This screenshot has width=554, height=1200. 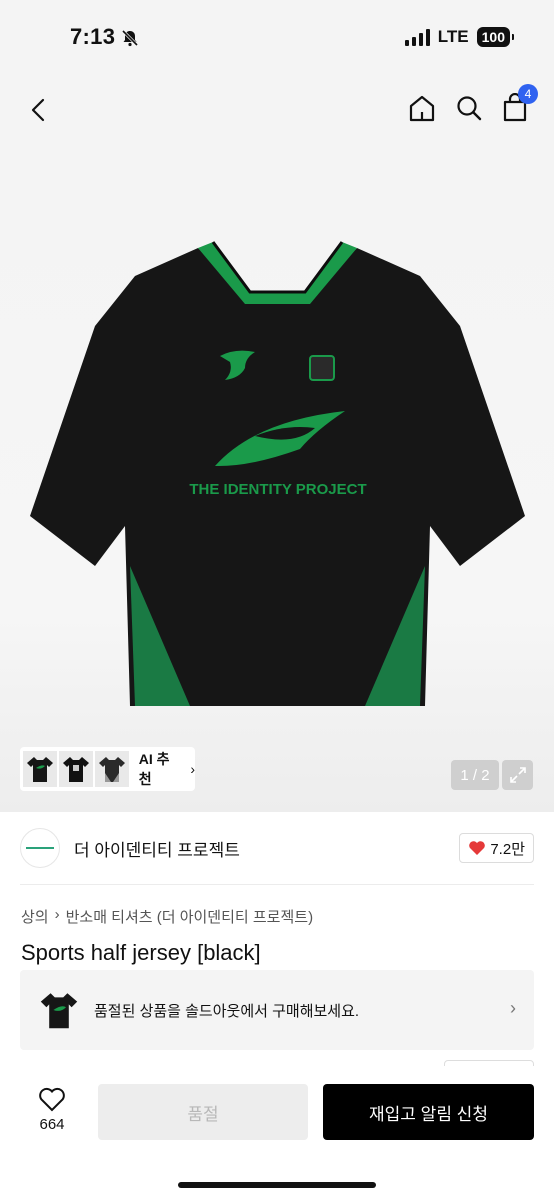 I want to click on home-icon, so click(x=422, y=108).